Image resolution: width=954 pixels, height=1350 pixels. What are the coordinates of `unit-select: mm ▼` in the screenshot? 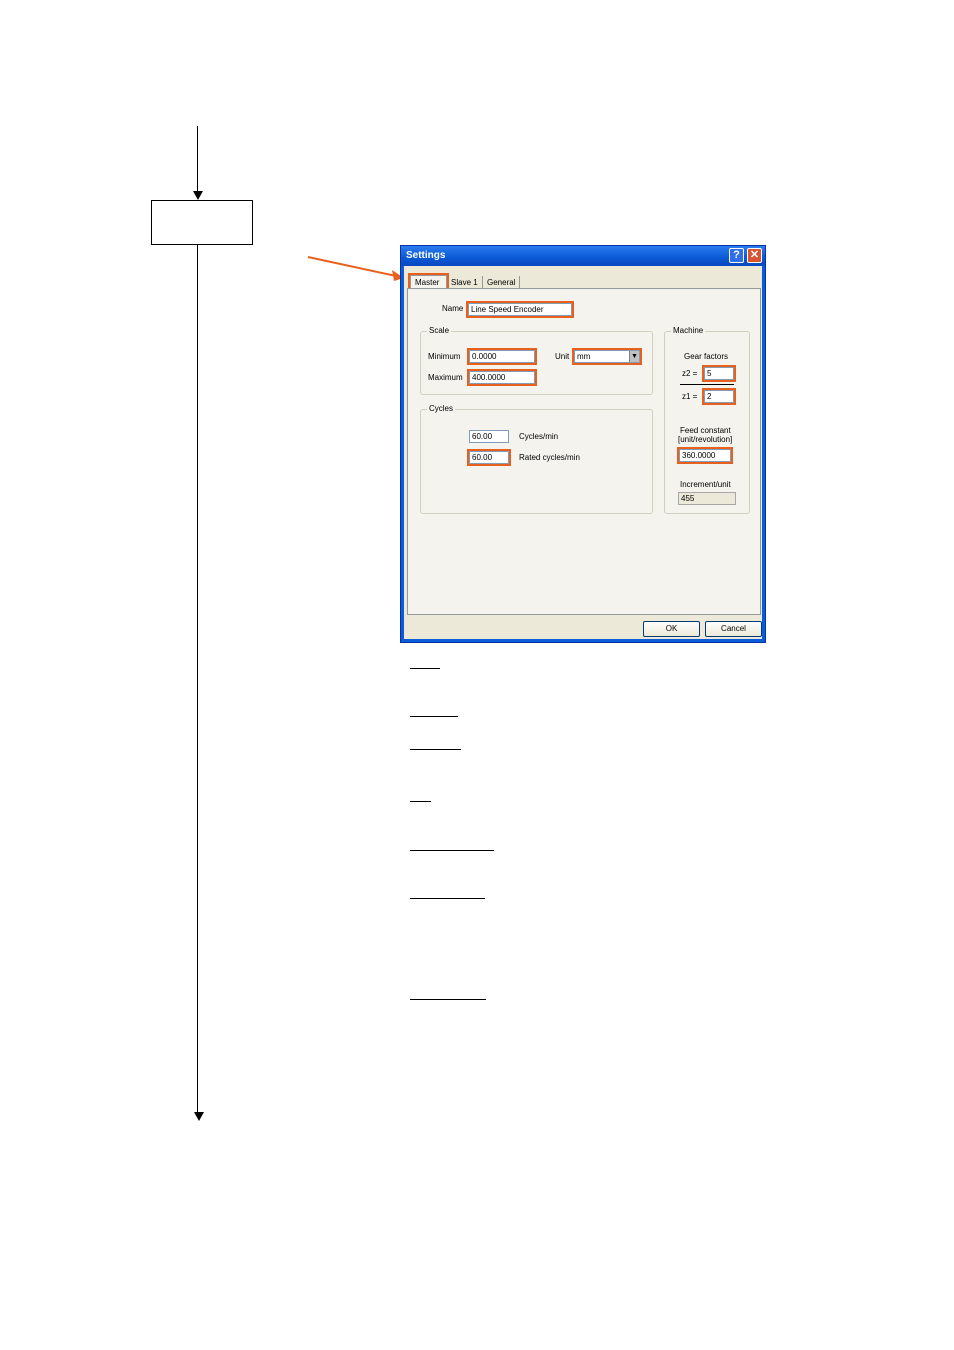 It's located at (607, 356).